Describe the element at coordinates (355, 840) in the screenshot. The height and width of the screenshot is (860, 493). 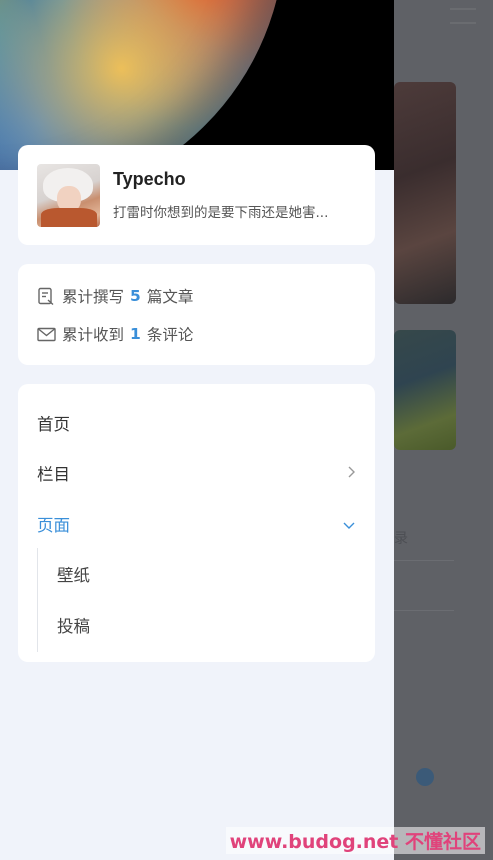
I see `watermark: www.budog.net 不懂社区` at that location.